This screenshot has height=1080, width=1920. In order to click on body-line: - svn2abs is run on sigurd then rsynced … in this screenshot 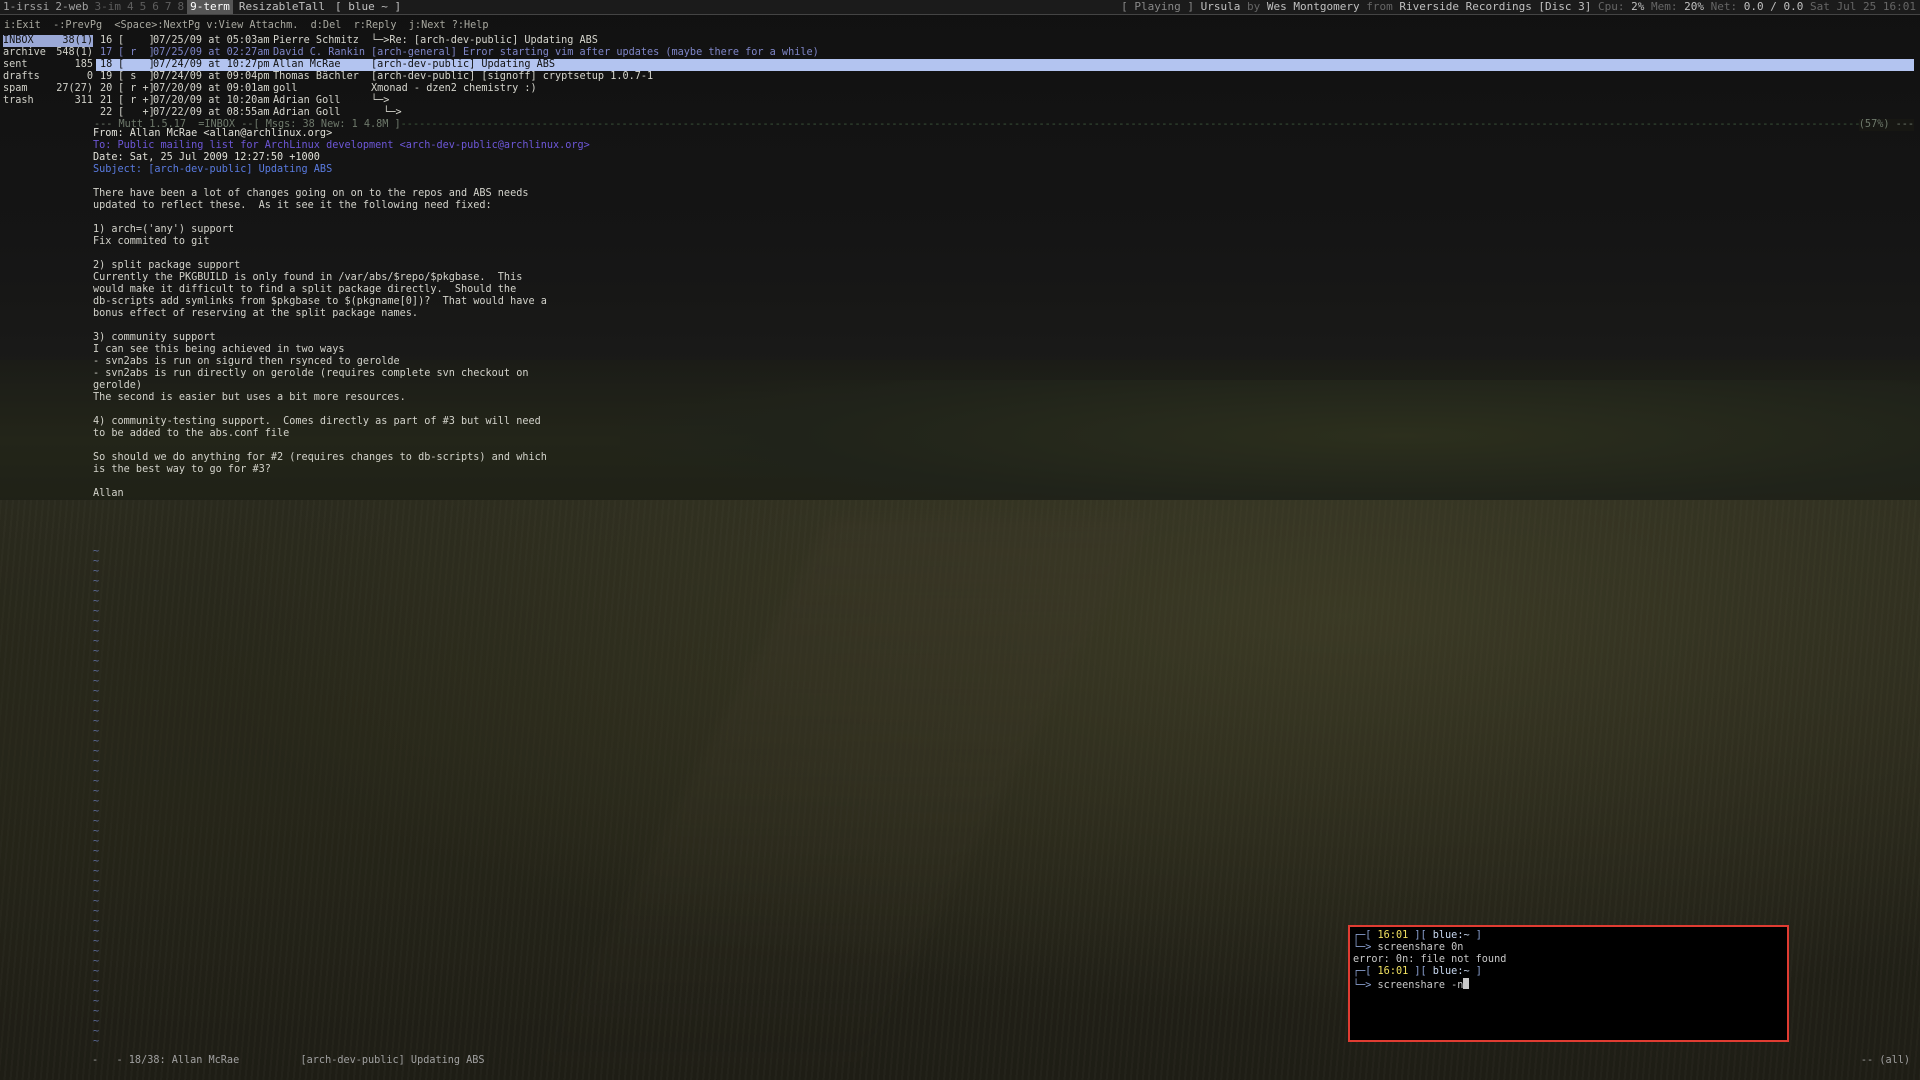, I will do `click(246, 361)`.